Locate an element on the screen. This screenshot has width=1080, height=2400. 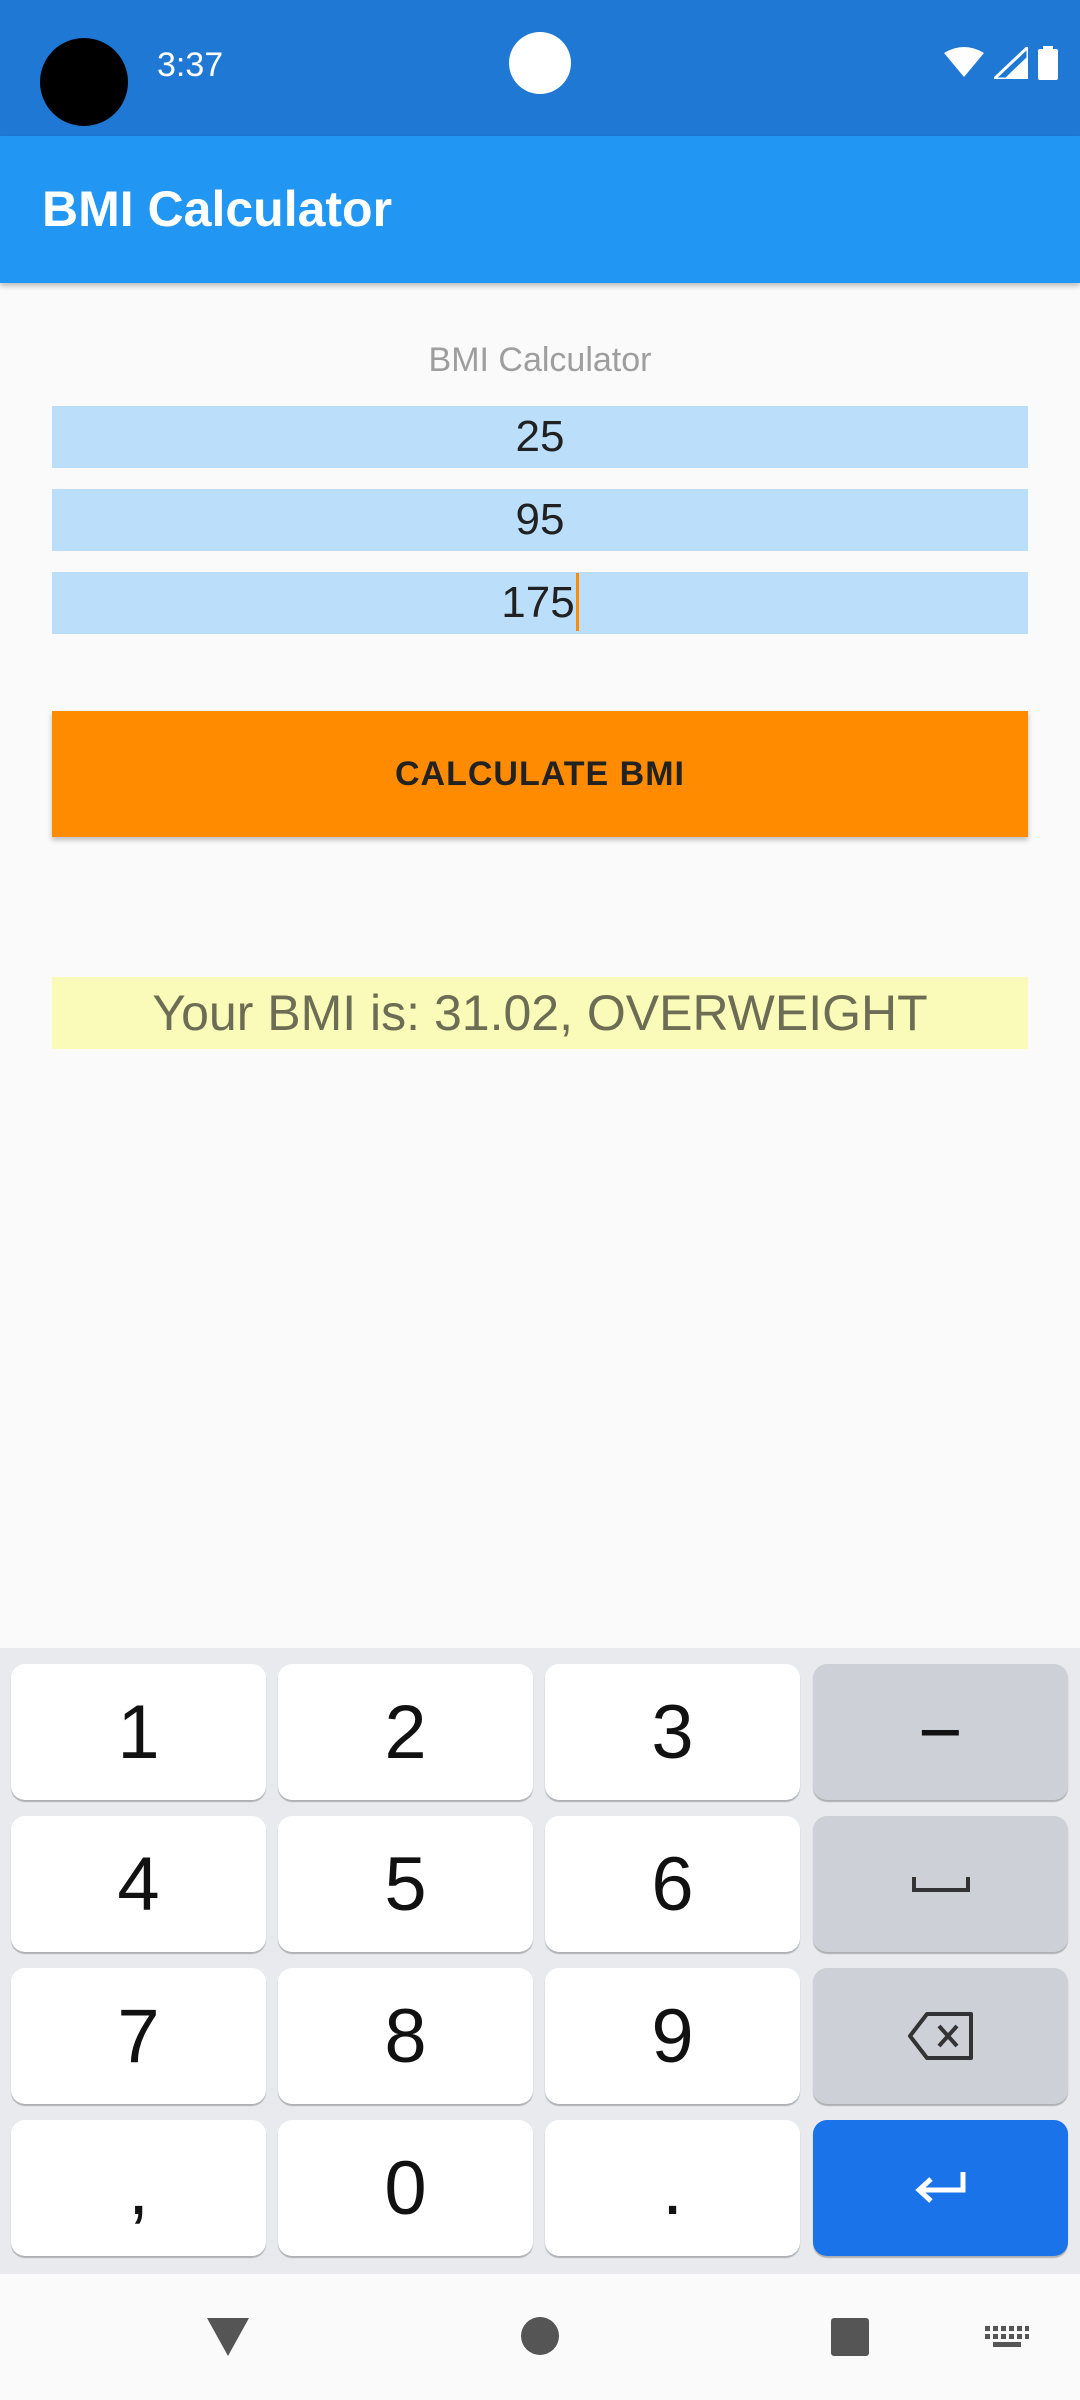
key-0: 0 is located at coordinates (405, 2188).